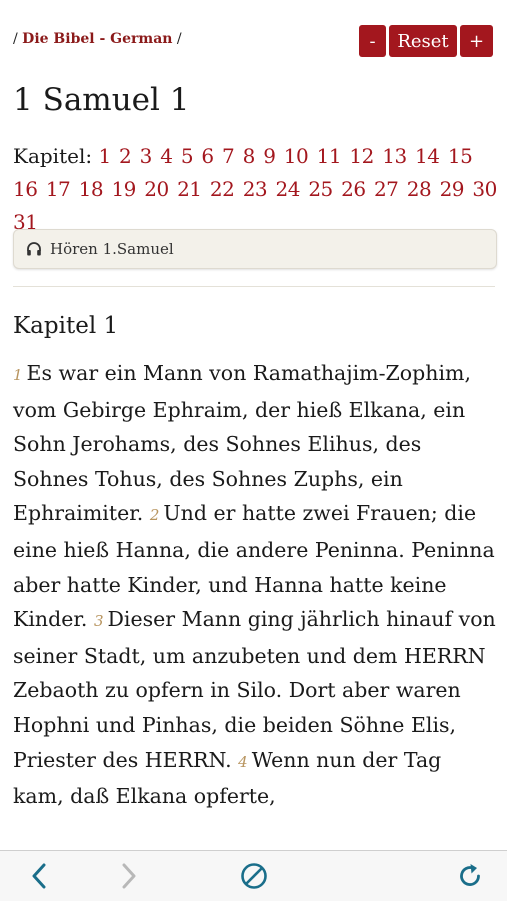  Describe the element at coordinates (452, 189) in the screenshot. I see `chapter-link-29: 29` at that location.